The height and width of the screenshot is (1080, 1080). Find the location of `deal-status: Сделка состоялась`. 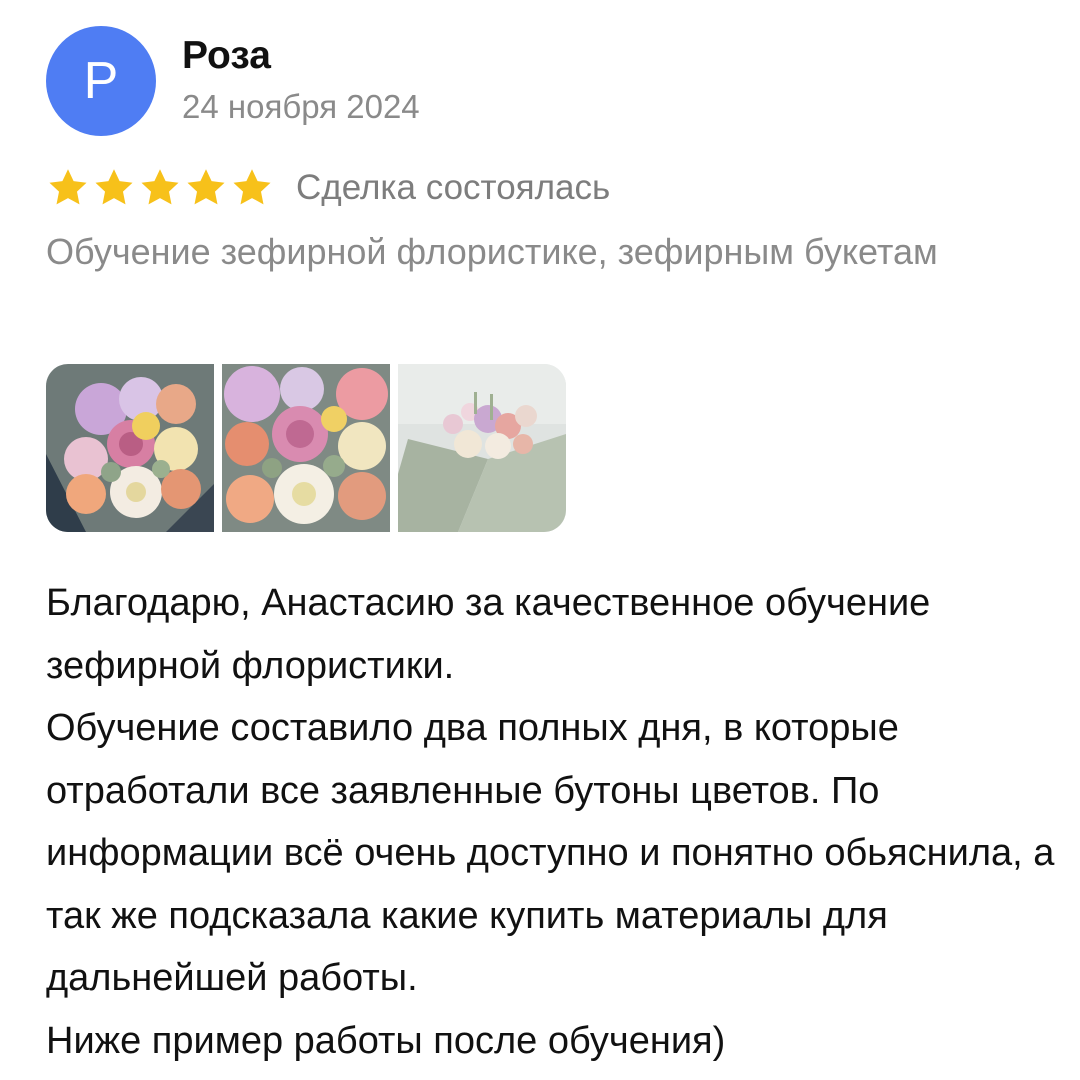

deal-status: Сделка состоялась is located at coordinates (453, 187).